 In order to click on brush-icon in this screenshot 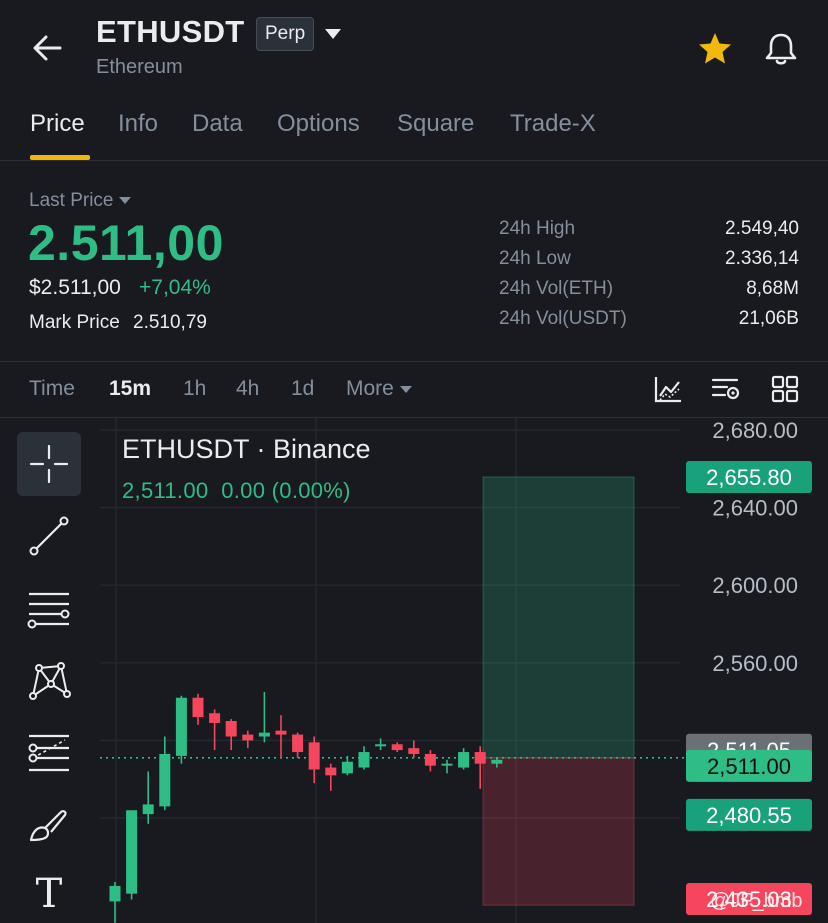, I will do `click(48, 826)`.